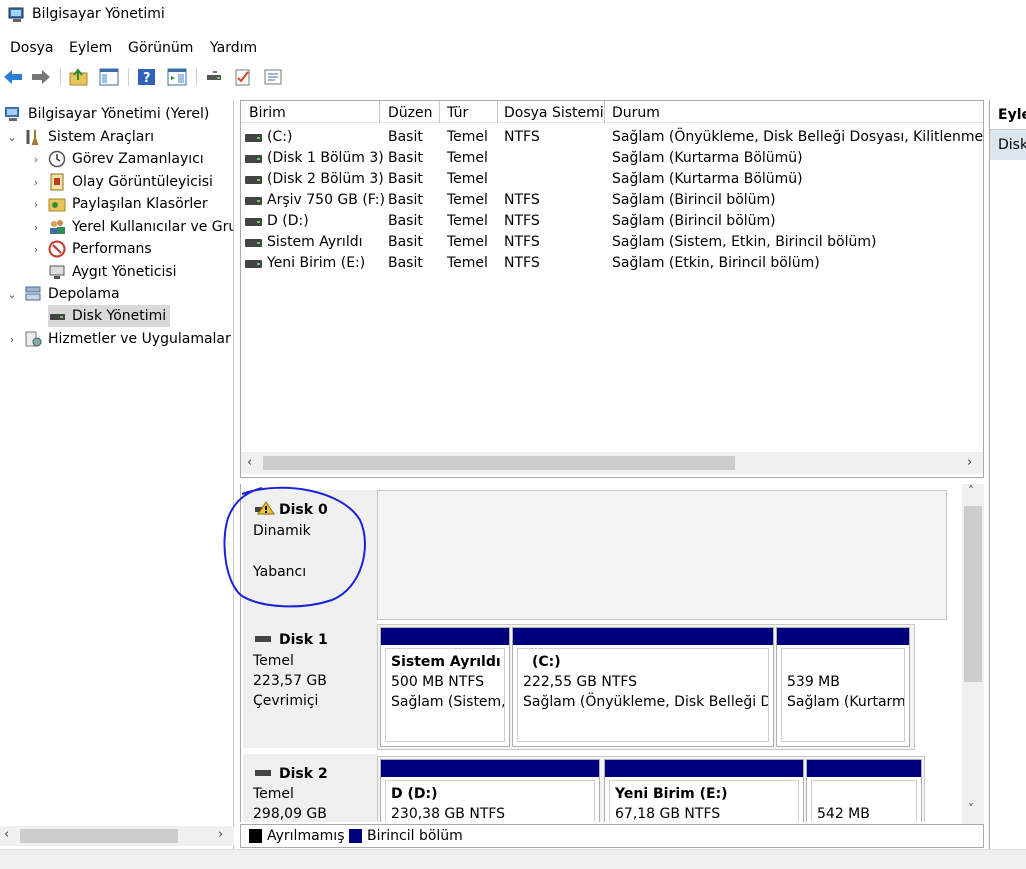 This screenshot has width=1026, height=869. Describe the element at coordinates (445, 636) in the screenshot. I see `partition-color-bar` at that location.